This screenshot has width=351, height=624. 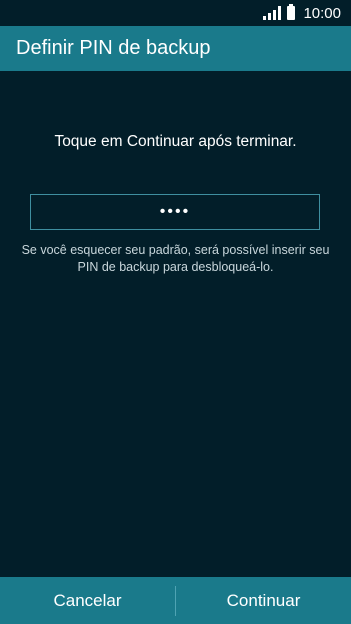 I want to click on page-title: Definir PIN de backup, so click(x=113, y=48).